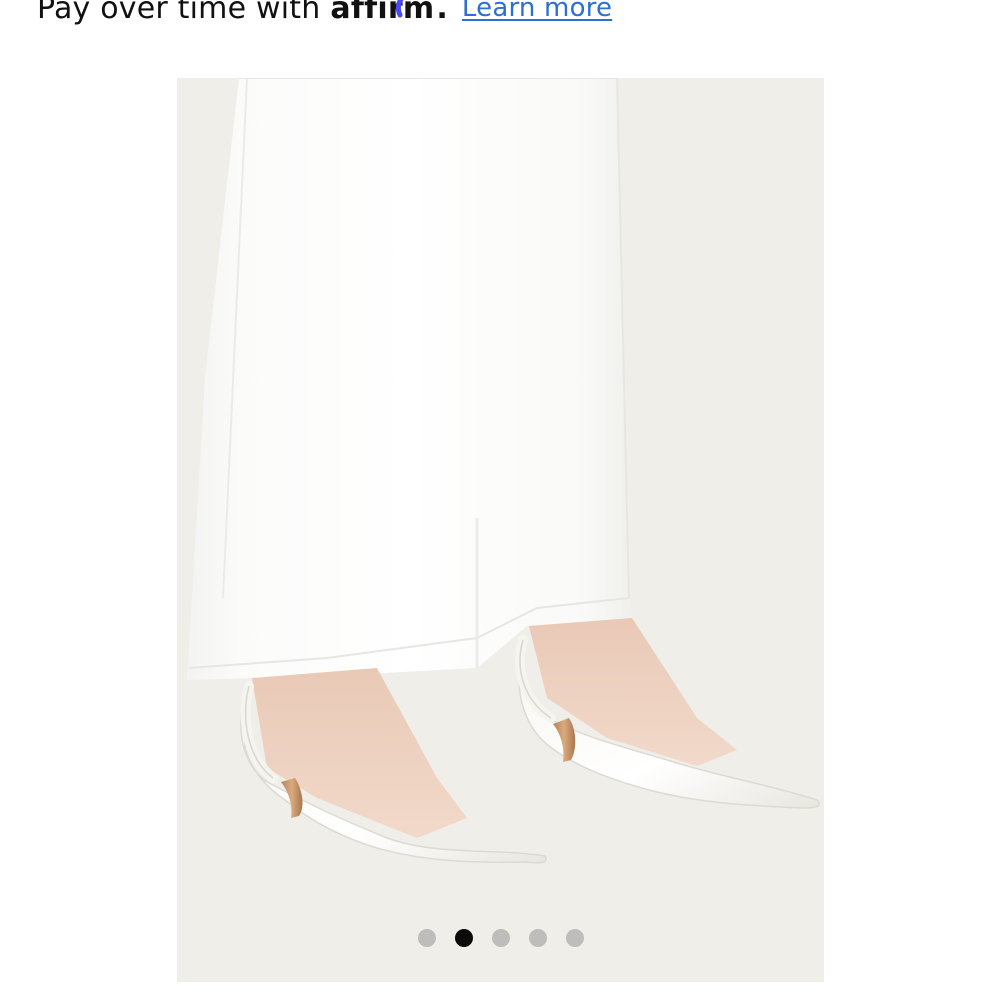 The image size is (1000, 1000). Describe the element at coordinates (324, 14) in the screenshot. I see `affirm-promo: Pay over time with affirm . Learn more` at that location.